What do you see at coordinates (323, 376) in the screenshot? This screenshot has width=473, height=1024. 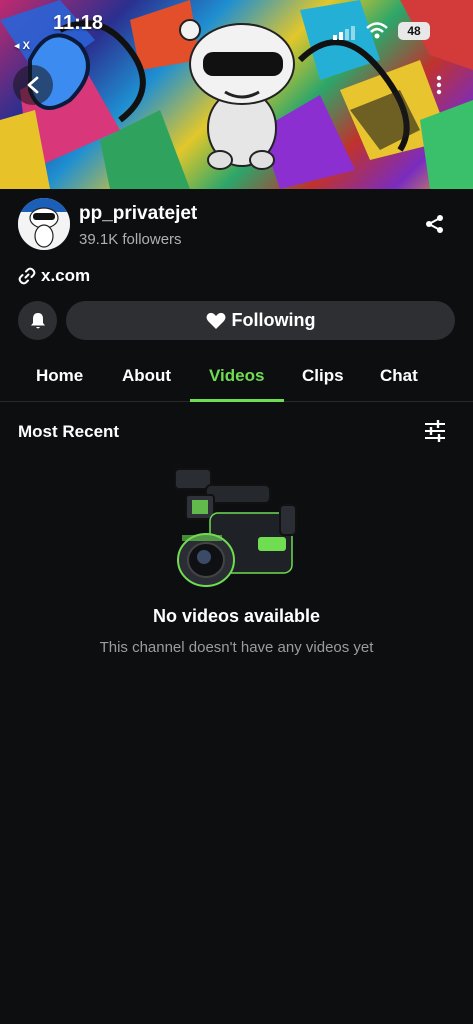 I see `tab-clips: Clips` at bounding box center [323, 376].